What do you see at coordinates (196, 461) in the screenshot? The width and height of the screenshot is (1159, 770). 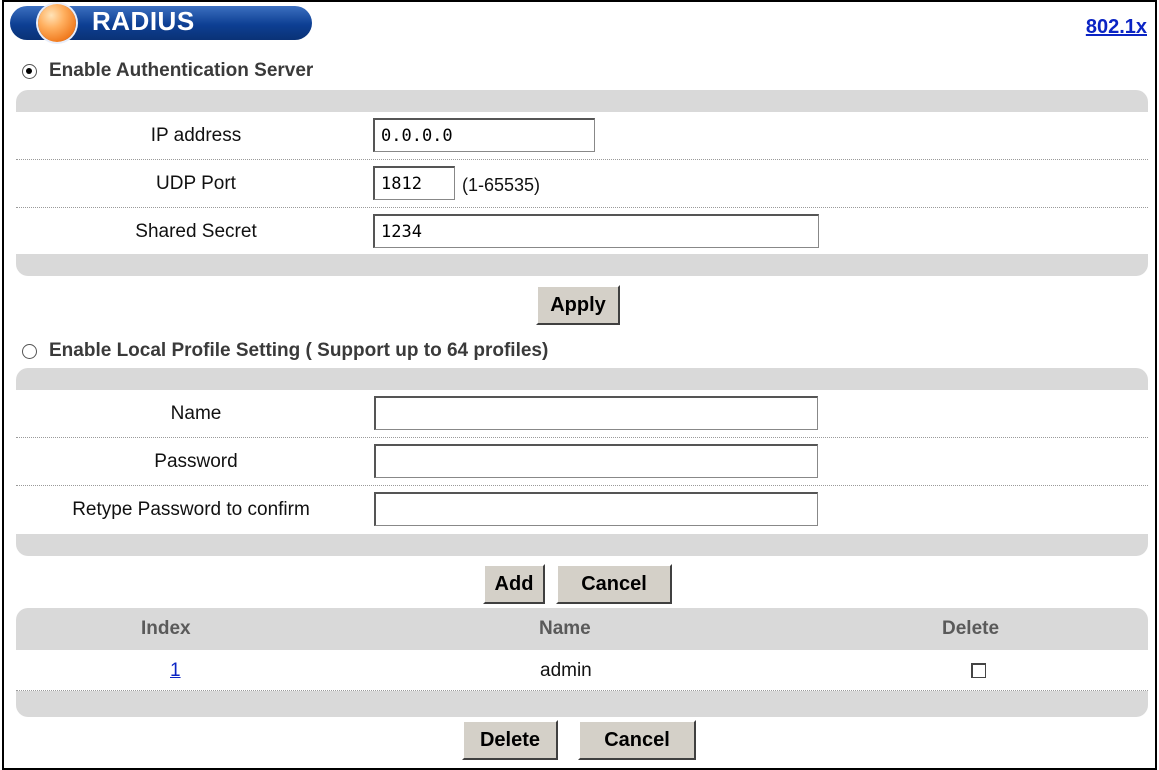 I see `password-label: Password` at bounding box center [196, 461].